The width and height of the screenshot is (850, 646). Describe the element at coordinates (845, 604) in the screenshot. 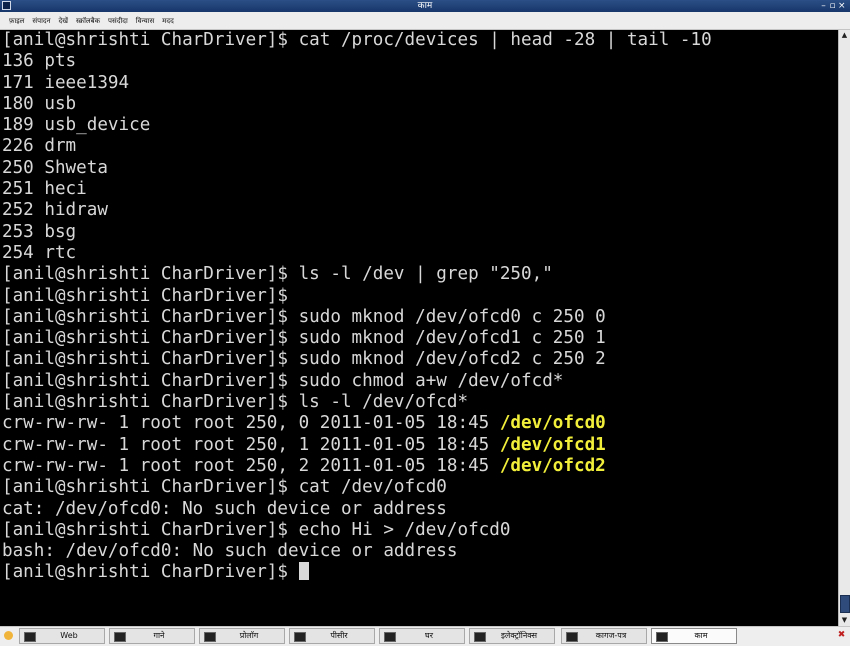

I see `scroll-thumb` at that location.